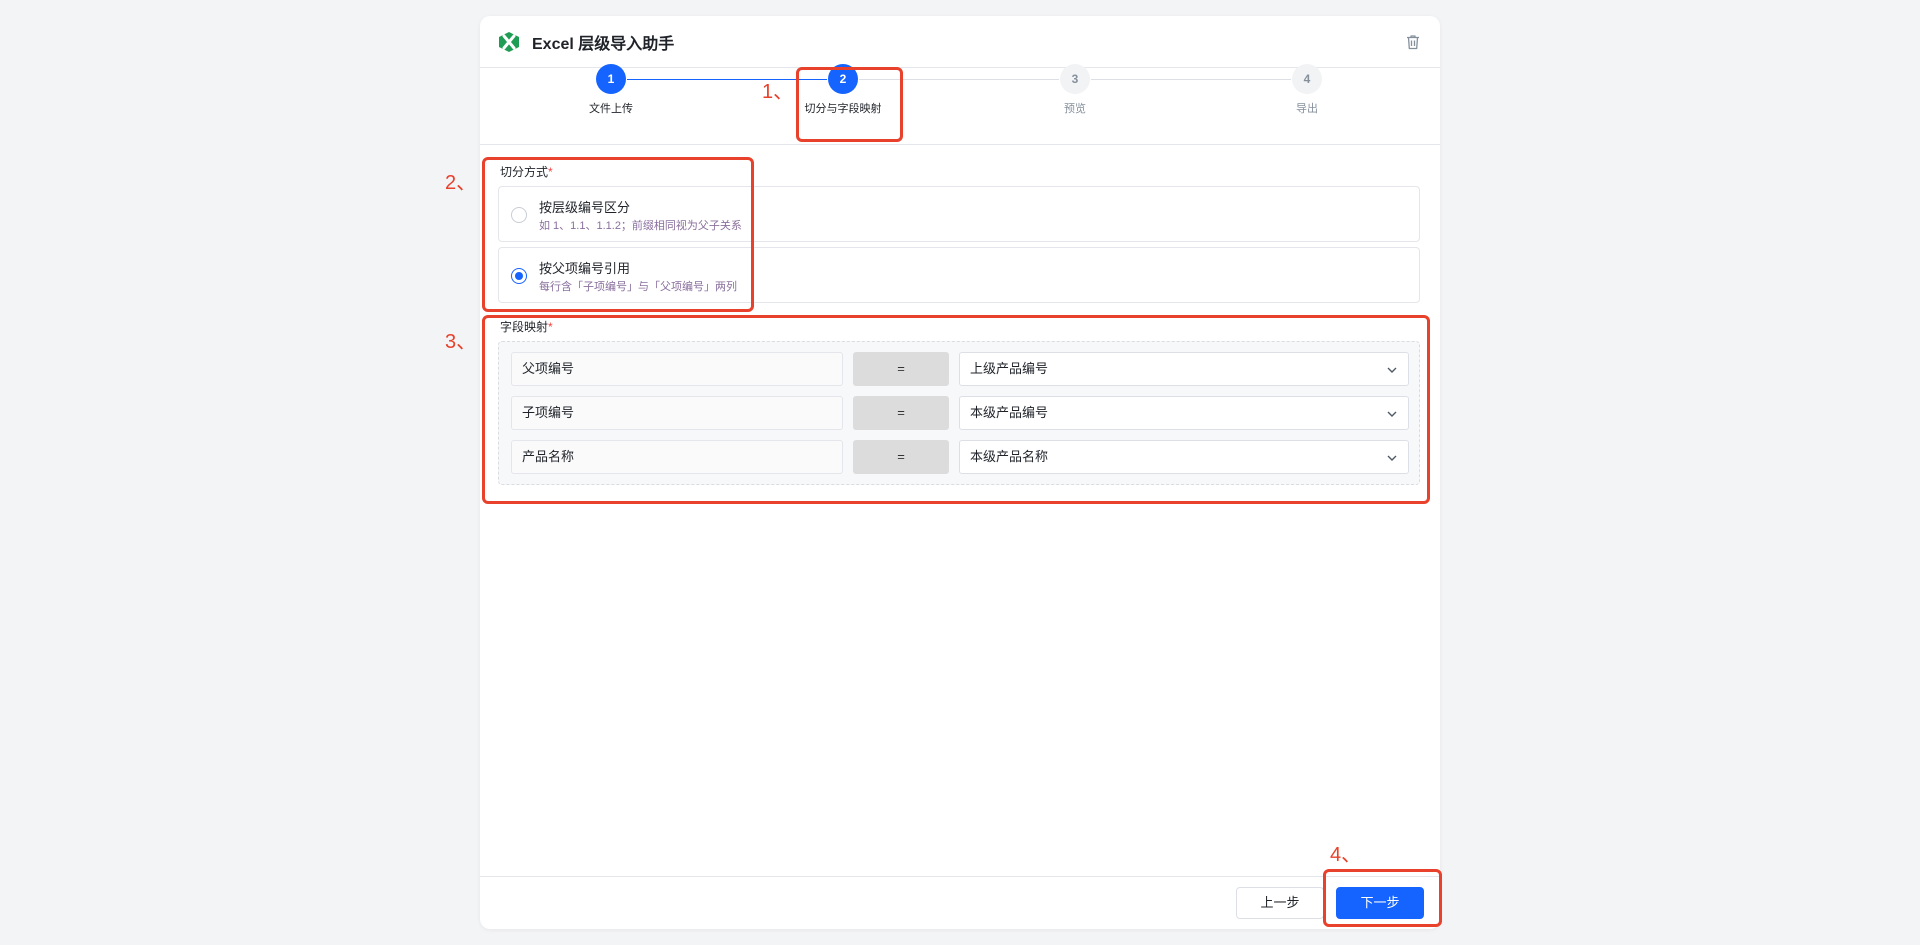 This screenshot has width=1920, height=945. I want to click on annotation-number-1: 1、, so click(778, 92).